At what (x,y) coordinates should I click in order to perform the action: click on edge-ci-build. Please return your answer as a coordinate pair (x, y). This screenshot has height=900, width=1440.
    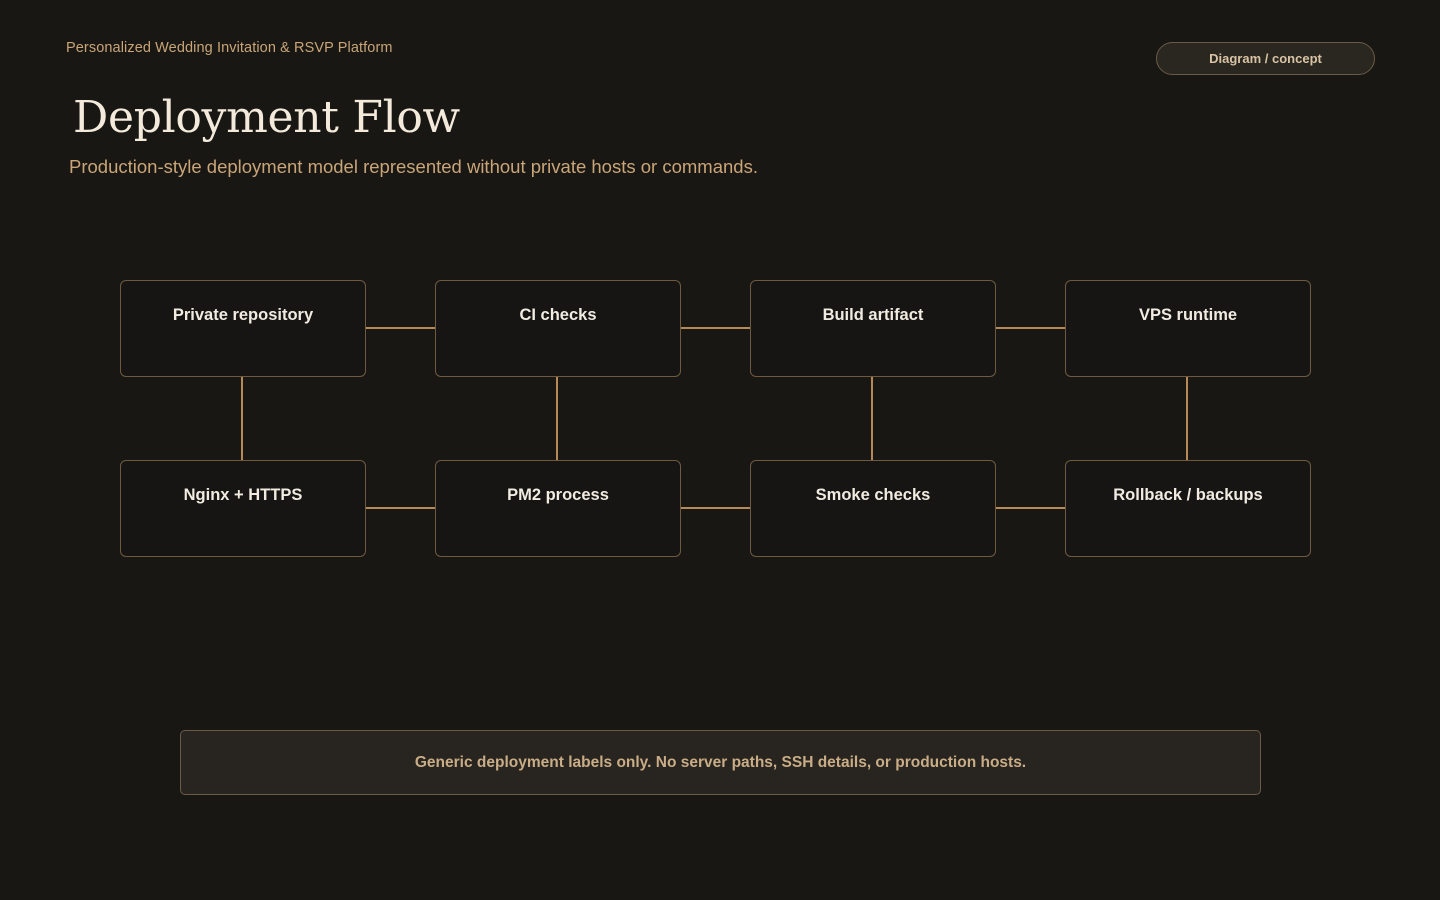
    Looking at the image, I should click on (715, 328).